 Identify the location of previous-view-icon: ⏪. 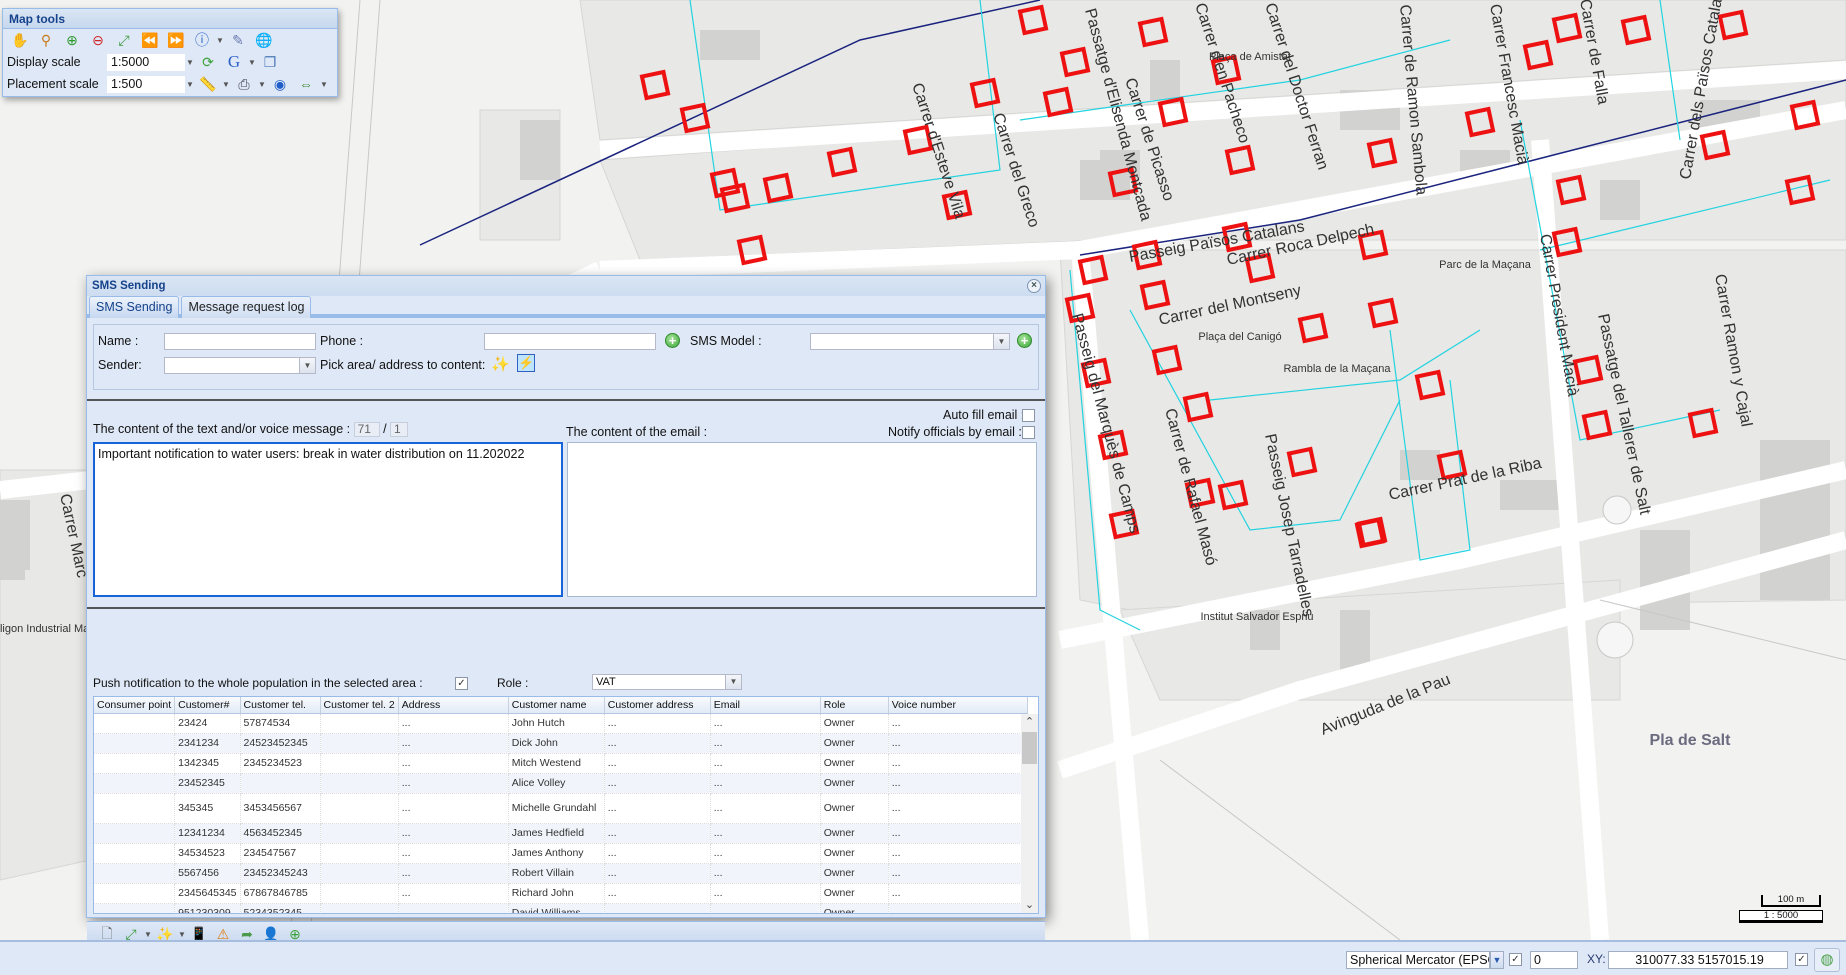
(150, 40).